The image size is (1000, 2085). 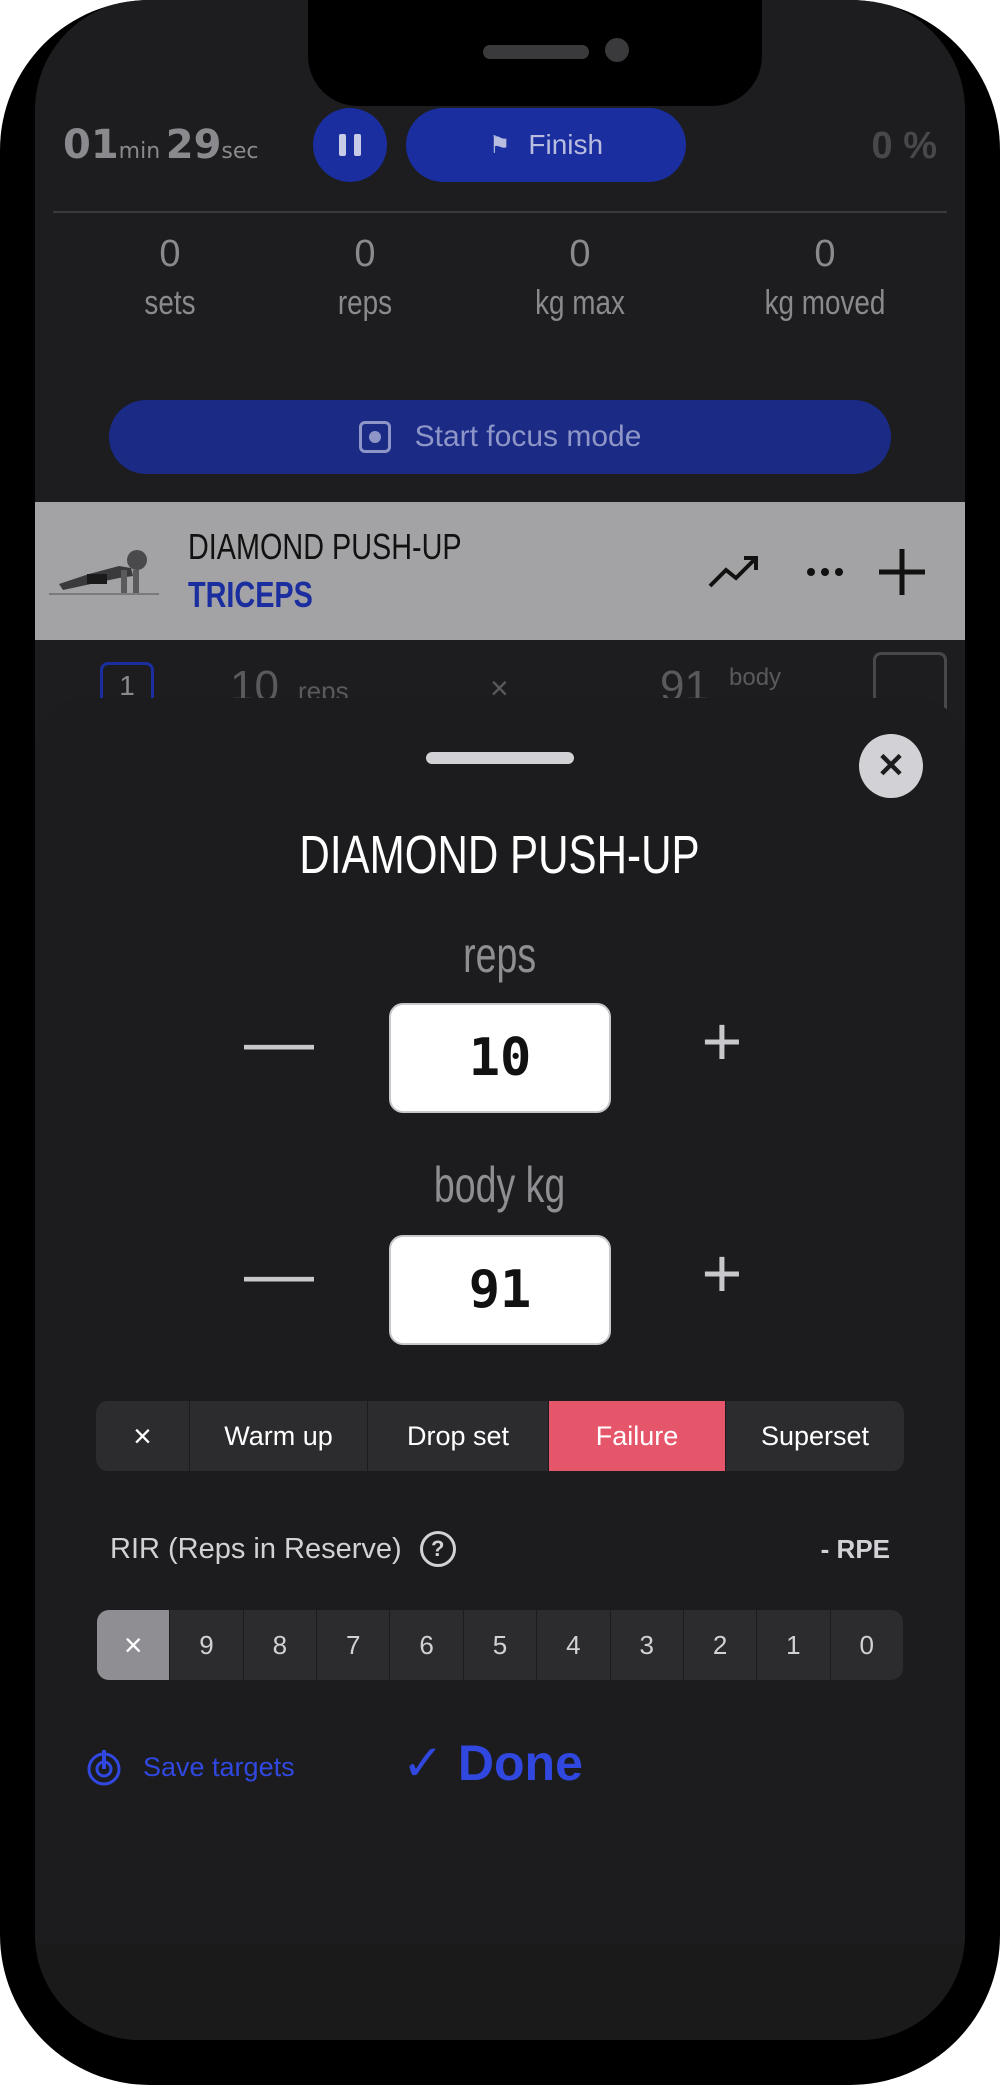 I want to click on stat-sets: 0 sets, so click(x=170, y=278).